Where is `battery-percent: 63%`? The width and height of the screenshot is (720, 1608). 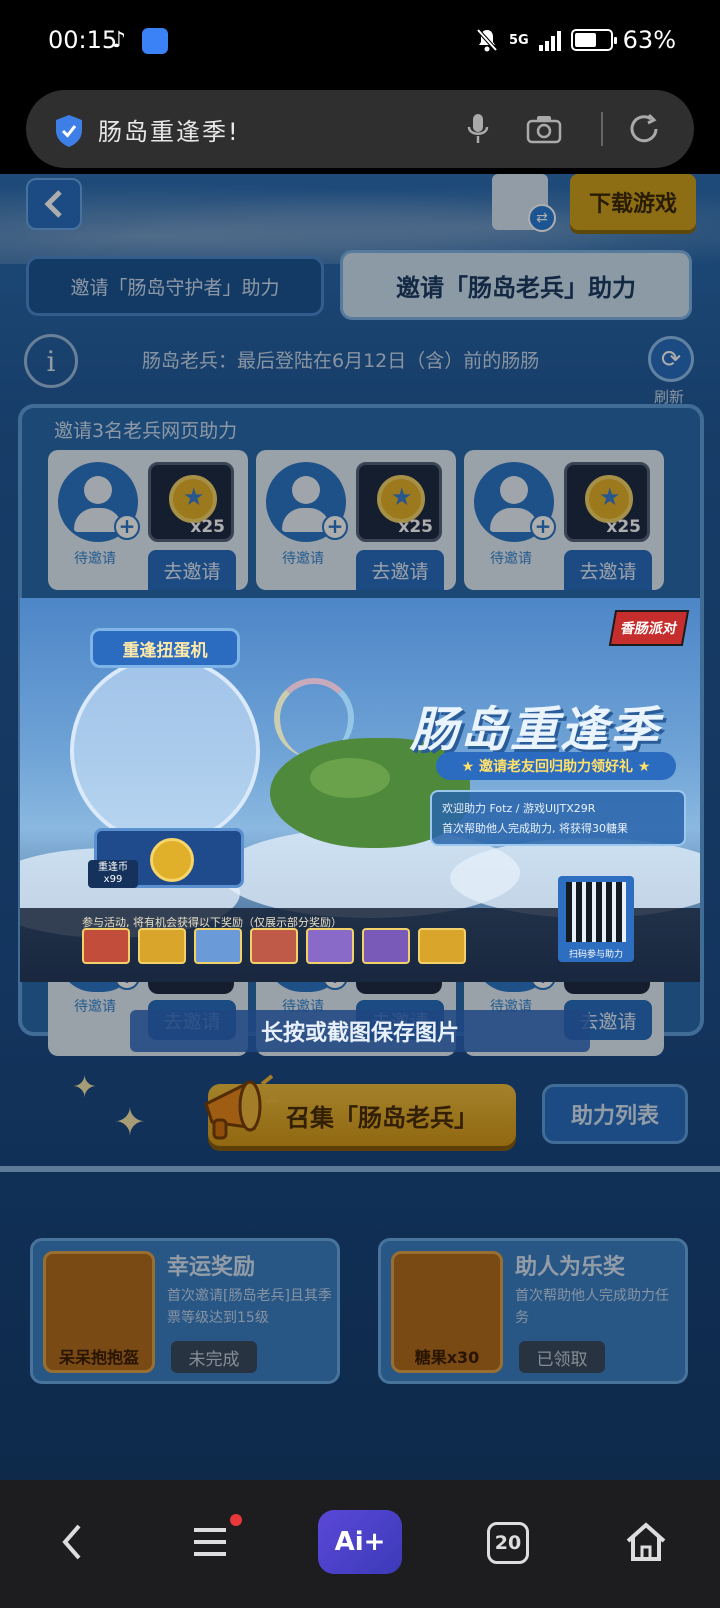 battery-percent: 63% is located at coordinates (649, 40).